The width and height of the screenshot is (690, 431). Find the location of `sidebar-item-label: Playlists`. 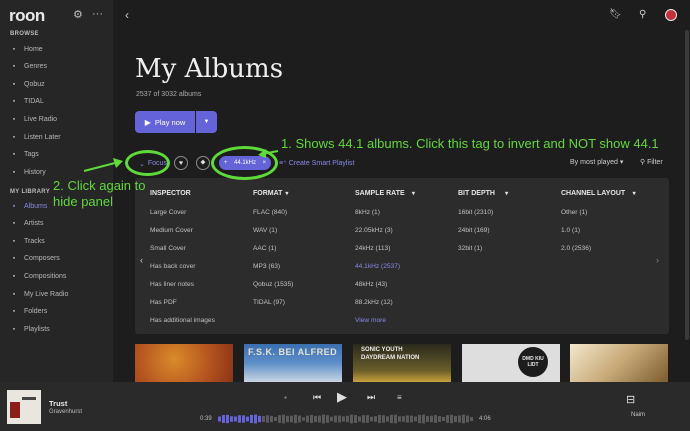

sidebar-item-label: Playlists is located at coordinates (37, 329).